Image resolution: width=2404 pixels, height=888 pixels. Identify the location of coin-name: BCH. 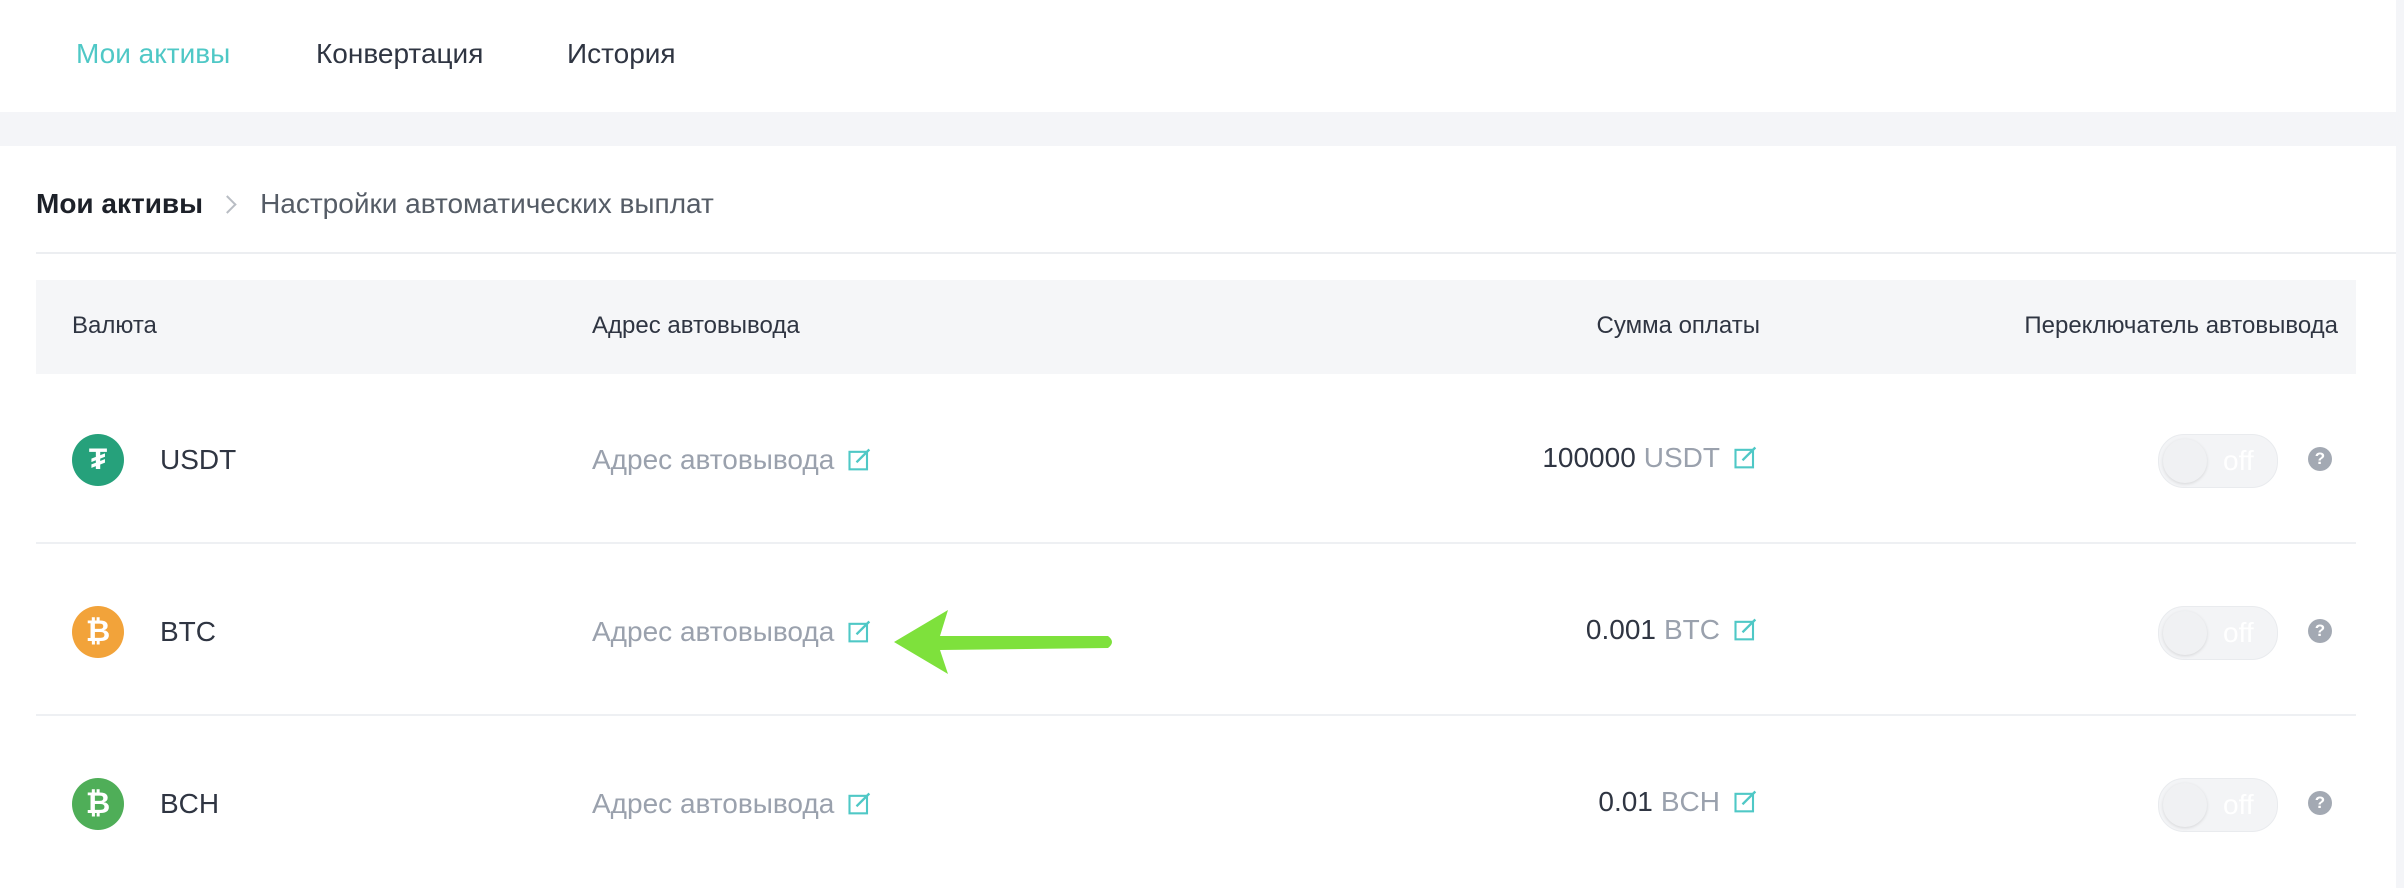
(190, 803).